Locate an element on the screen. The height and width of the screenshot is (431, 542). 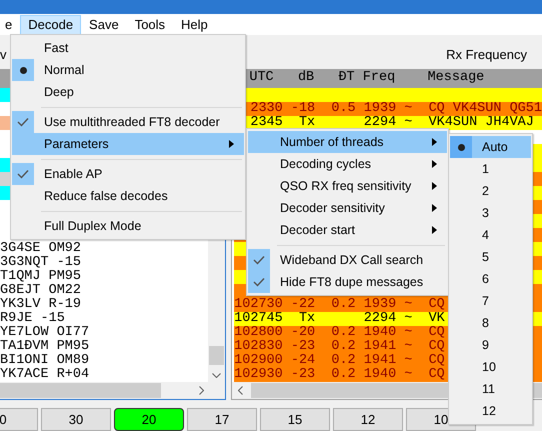
menu-item: 2 is located at coordinates (490, 191).